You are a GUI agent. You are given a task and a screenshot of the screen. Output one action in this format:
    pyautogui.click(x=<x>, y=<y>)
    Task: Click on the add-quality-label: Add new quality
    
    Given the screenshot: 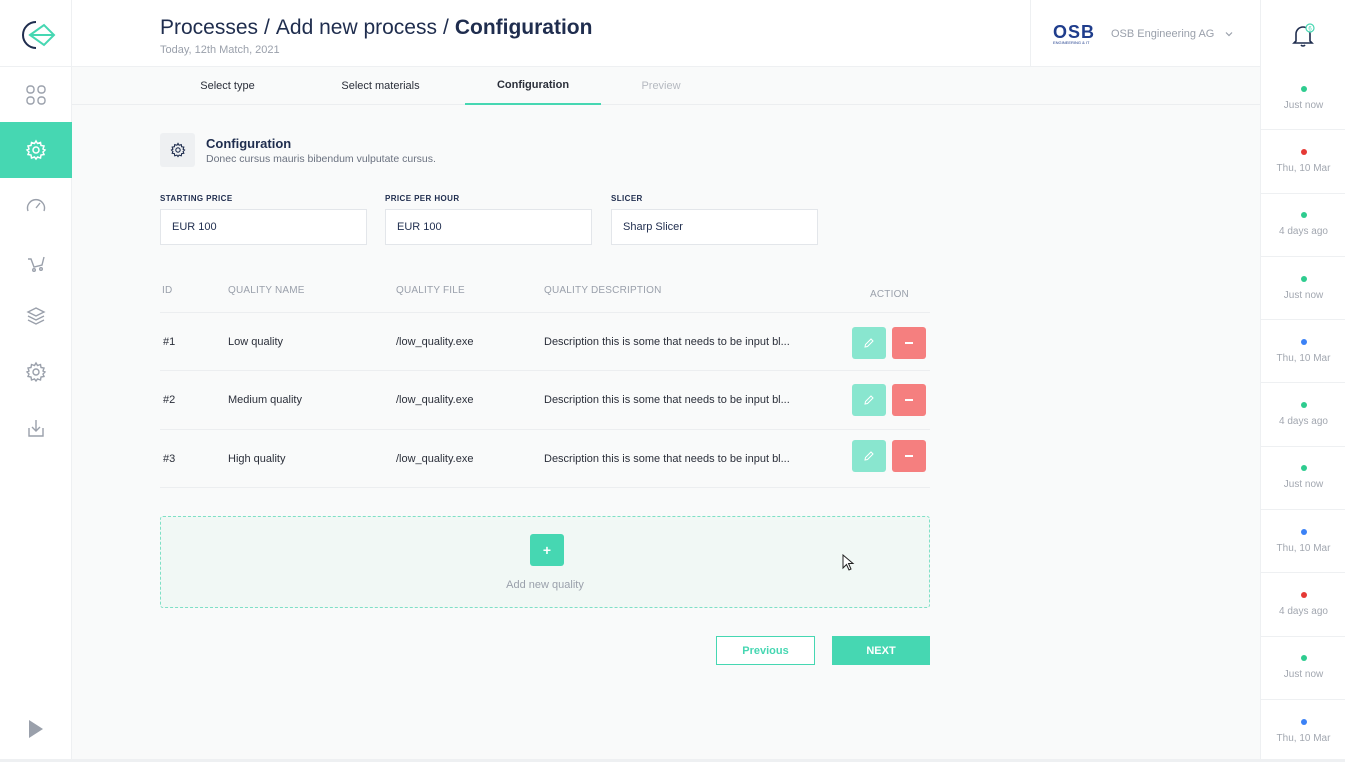 What is the action you would take?
    pyautogui.click(x=545, y=585)
    